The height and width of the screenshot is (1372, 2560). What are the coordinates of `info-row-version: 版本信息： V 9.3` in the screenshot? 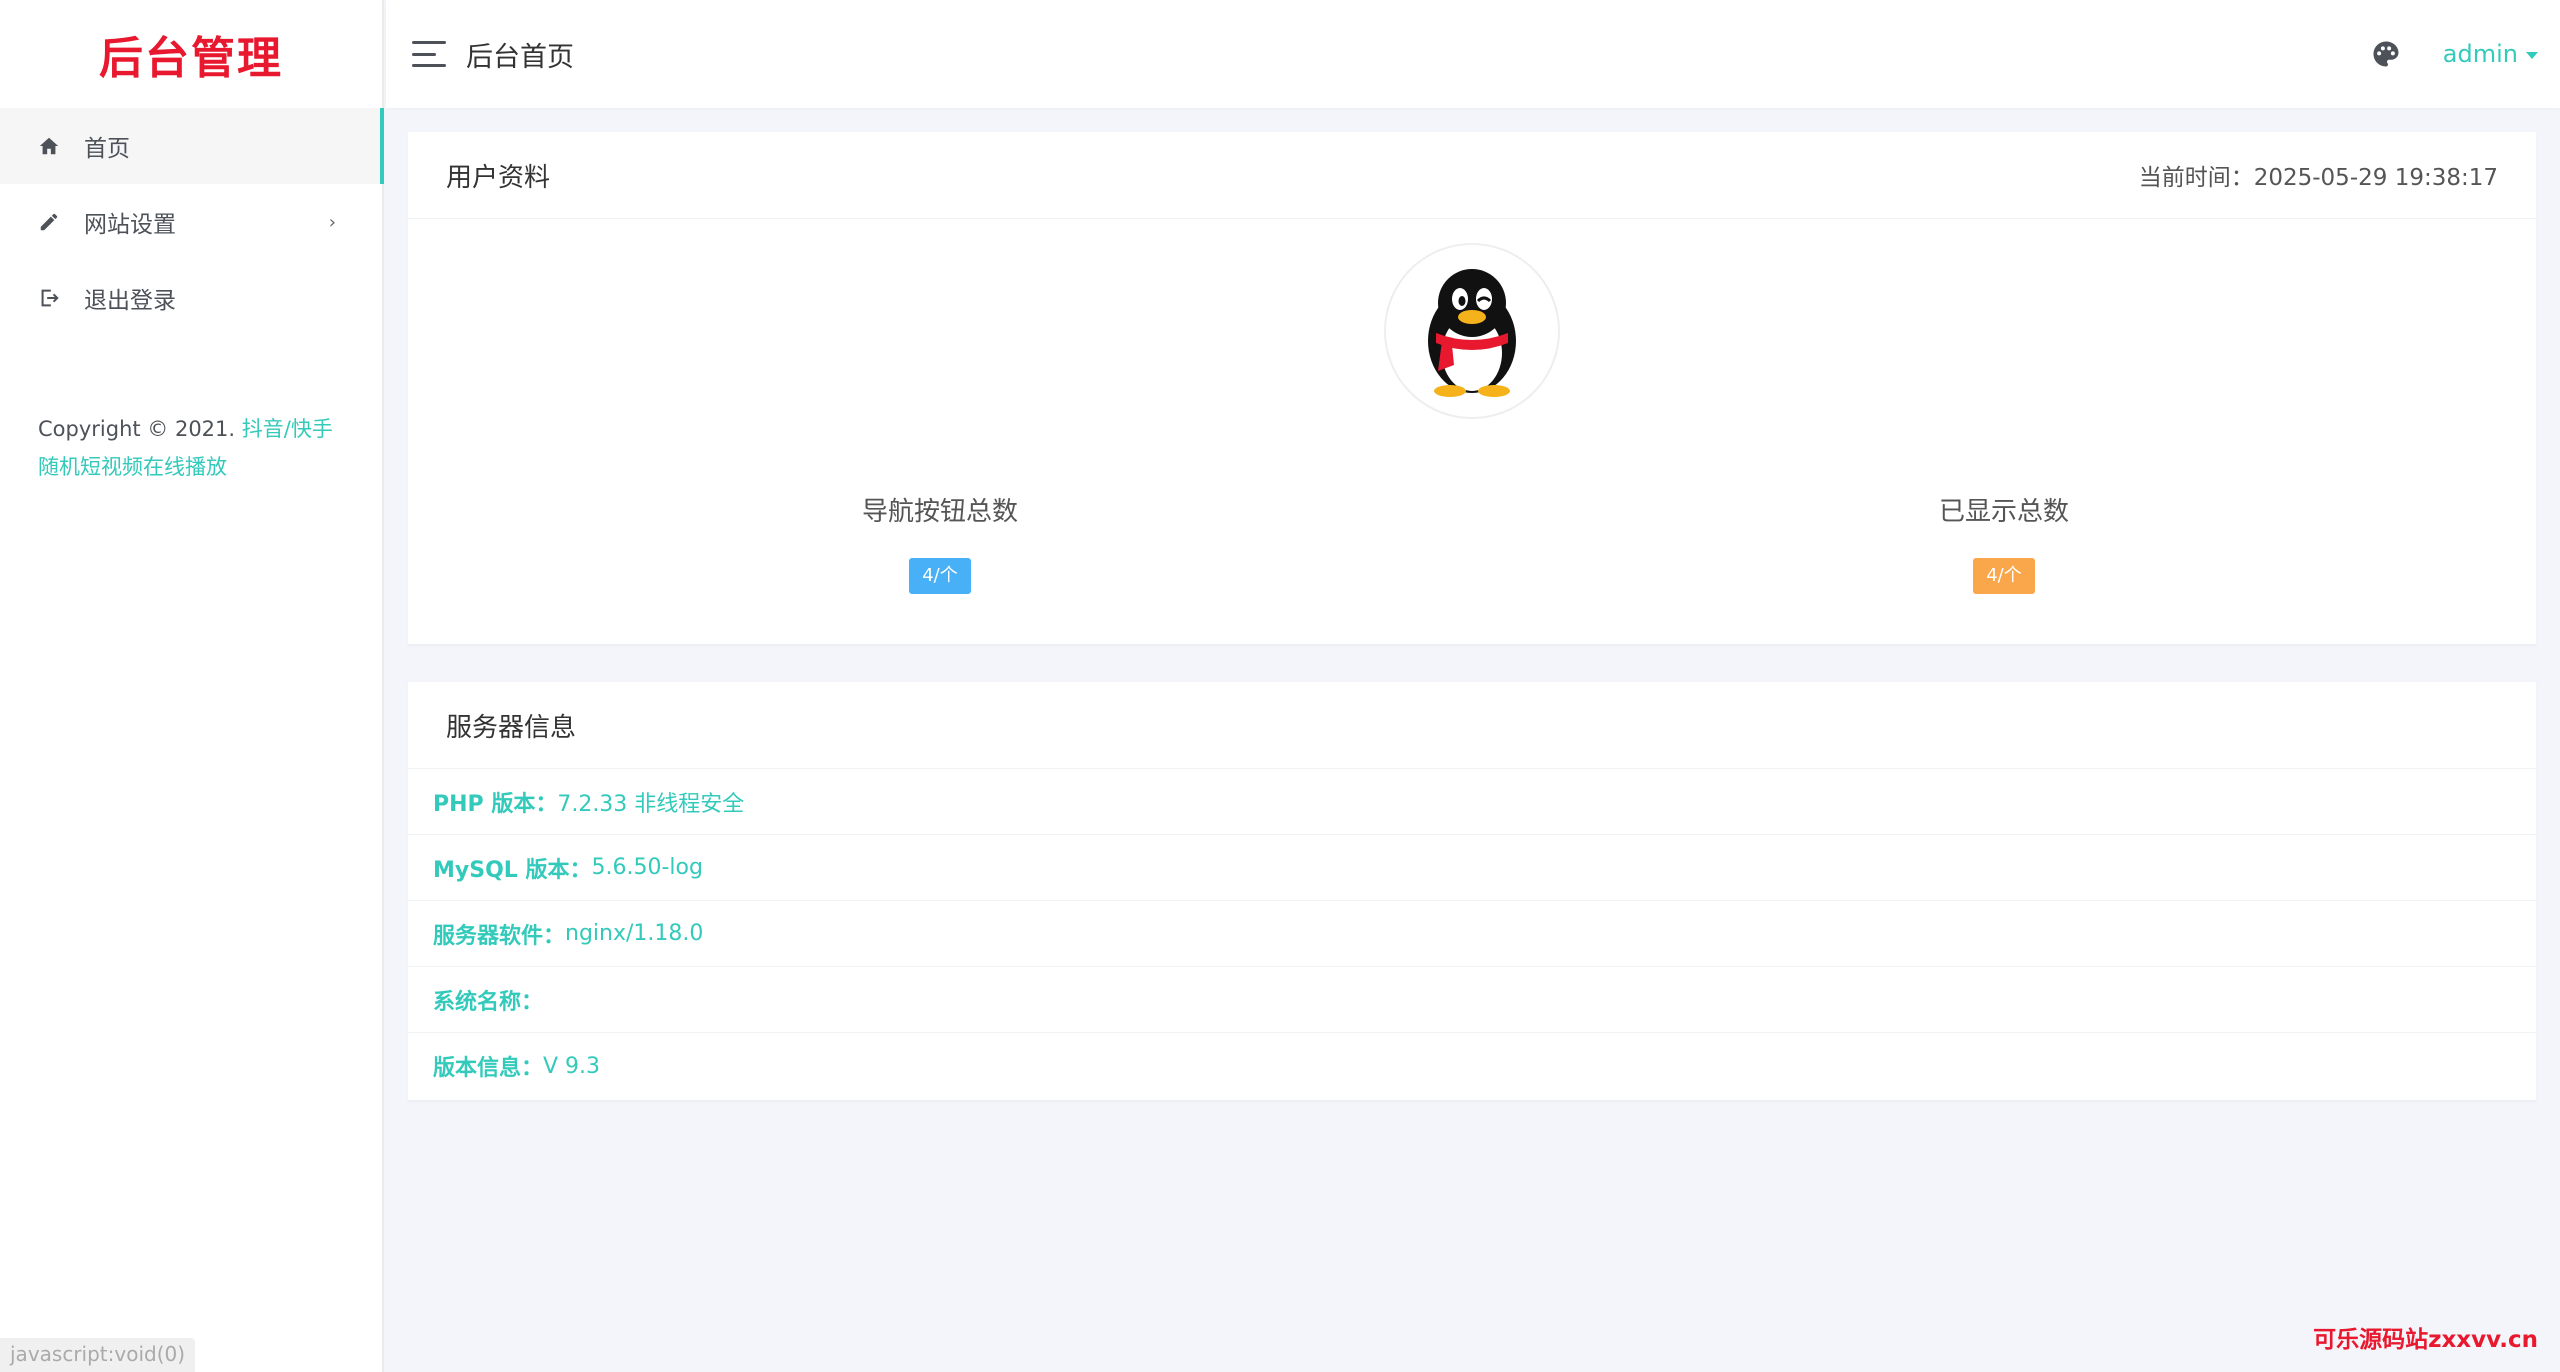 It's located at (1472, 1066).